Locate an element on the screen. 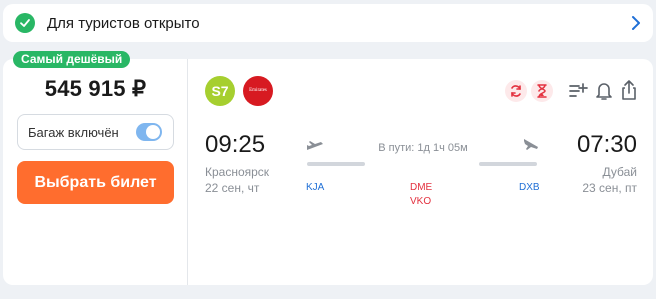 This screenshot has width=656, height=299. cheapest-badge: Самый дешёвый is located at coordinates (72, 59).